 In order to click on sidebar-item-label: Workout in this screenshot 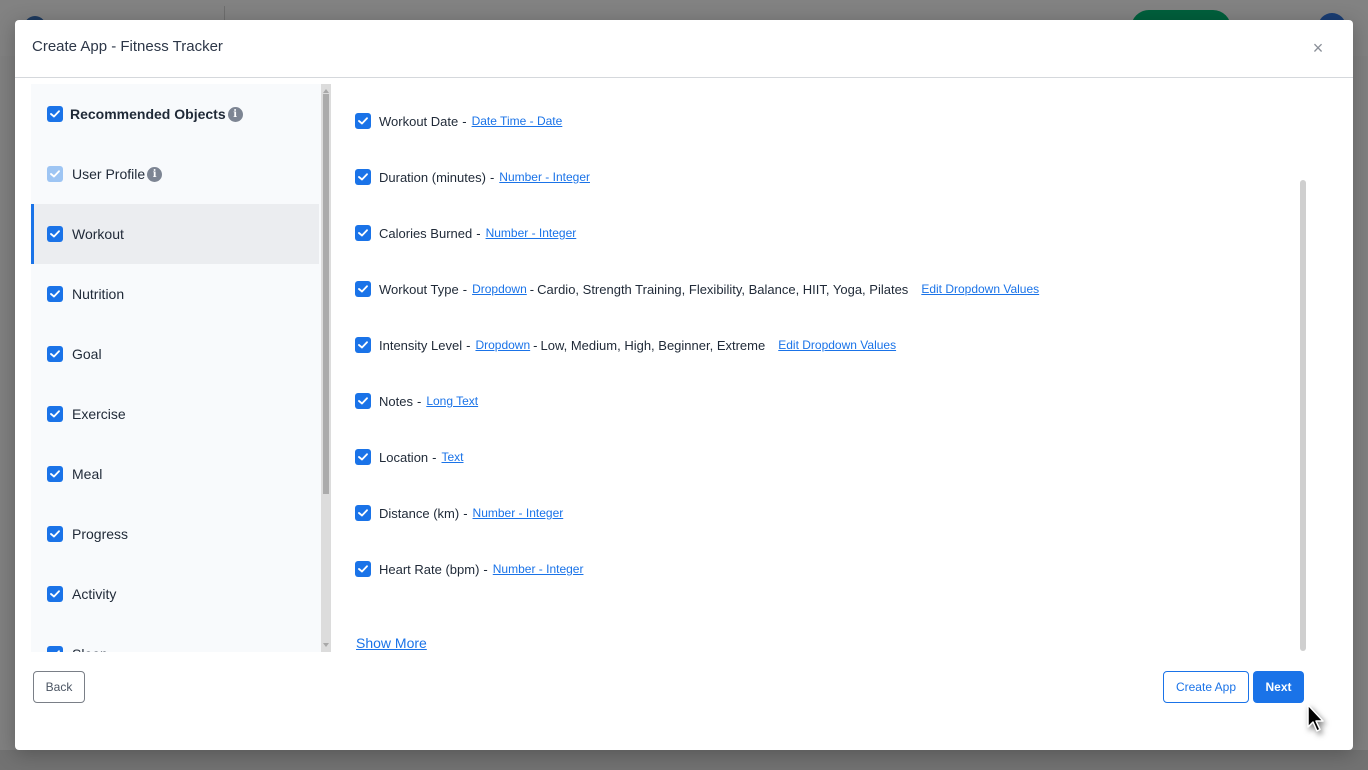, I will do `click(98, 234)`.